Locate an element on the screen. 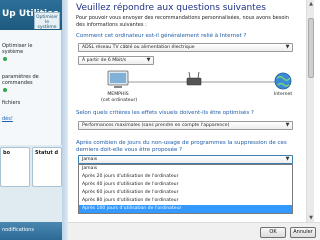 The height and width of the screenshot is (240, 320). cancel-button: Annuler is located at coordinates (303, 232).